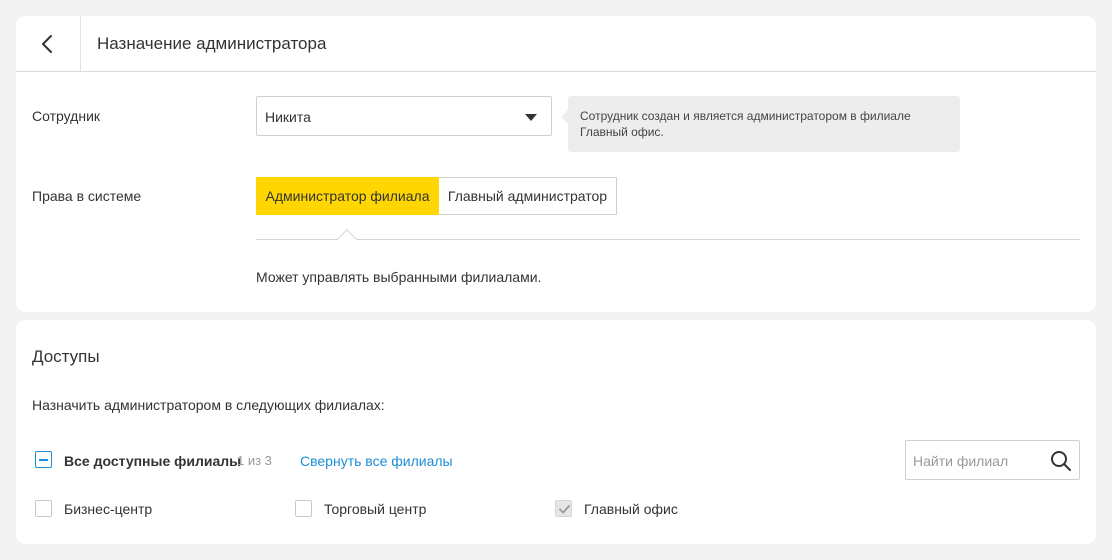 The height and width of the screenshot is (560, 1112). I want to click on branch-checkbox-main-office, so click(563, 508).